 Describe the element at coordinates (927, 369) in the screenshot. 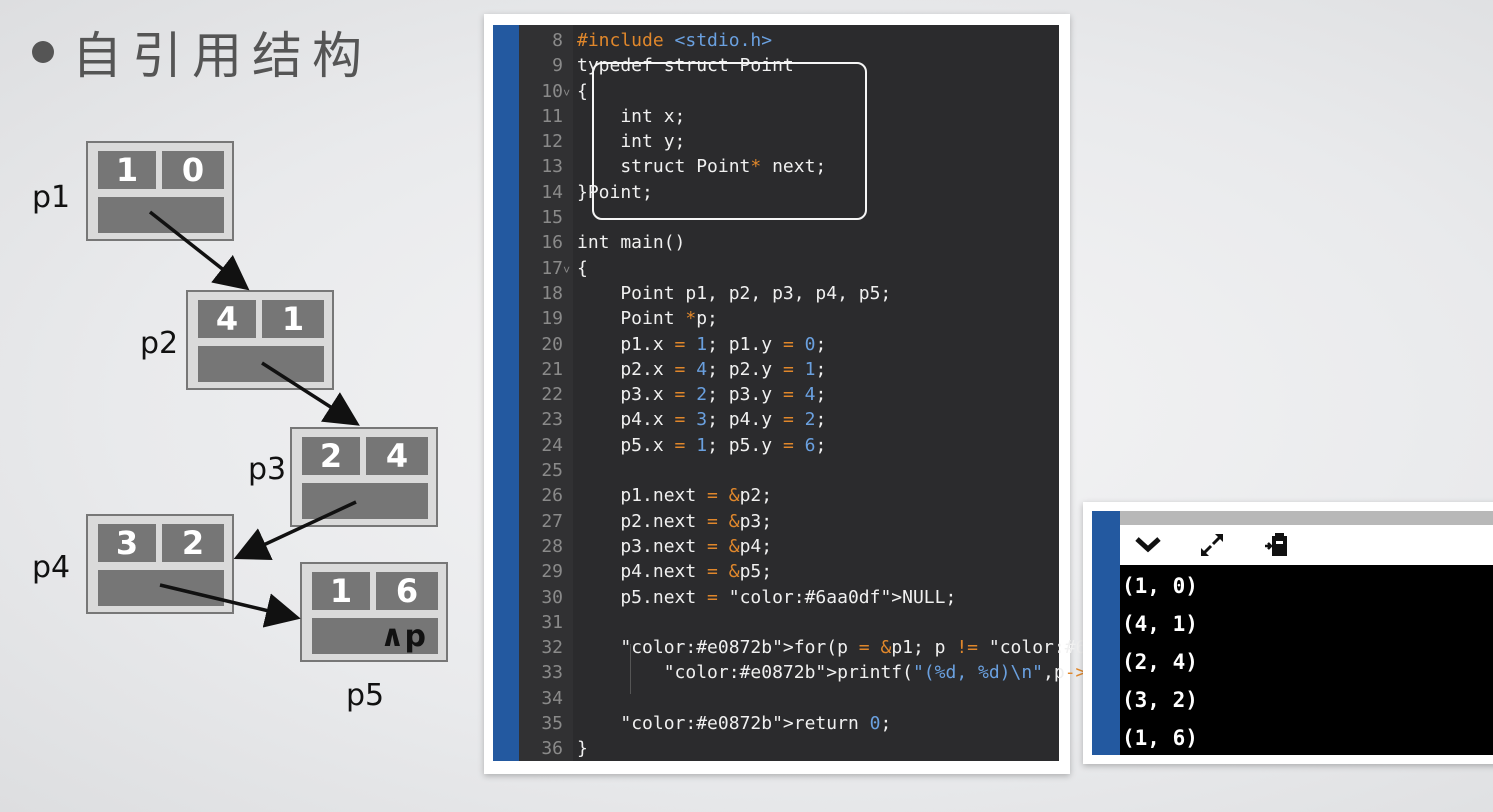

I see `code-line: 21 p2.x = 4; p2.y = 1;` at that location.